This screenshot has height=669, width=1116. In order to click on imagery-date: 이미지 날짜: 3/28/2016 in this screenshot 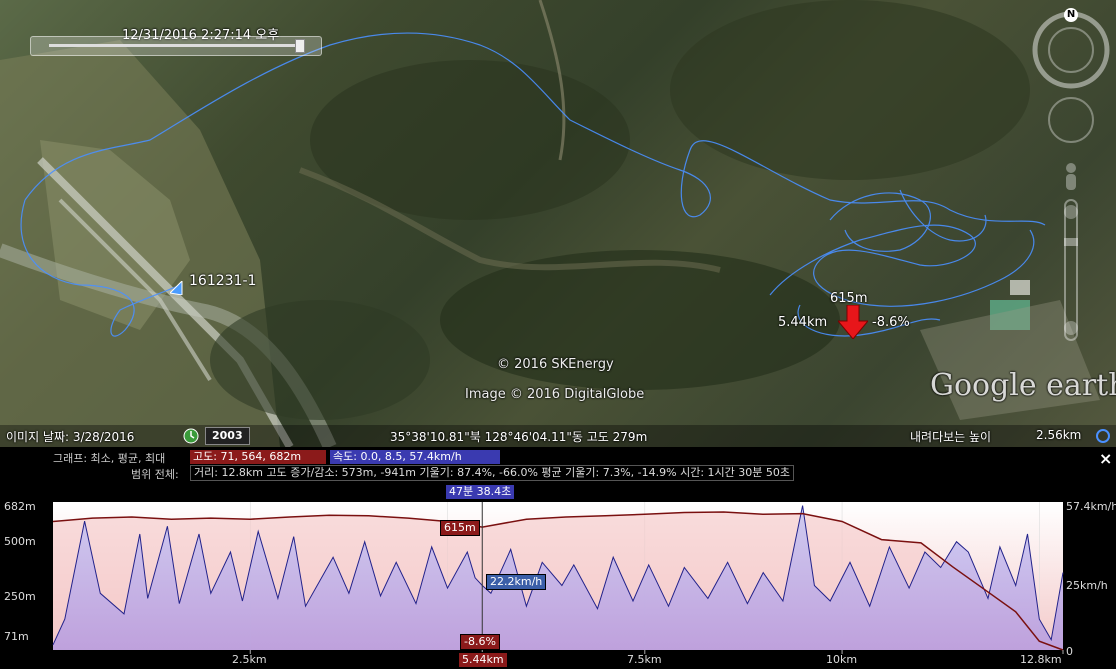, I will do `click(70, 437)`.